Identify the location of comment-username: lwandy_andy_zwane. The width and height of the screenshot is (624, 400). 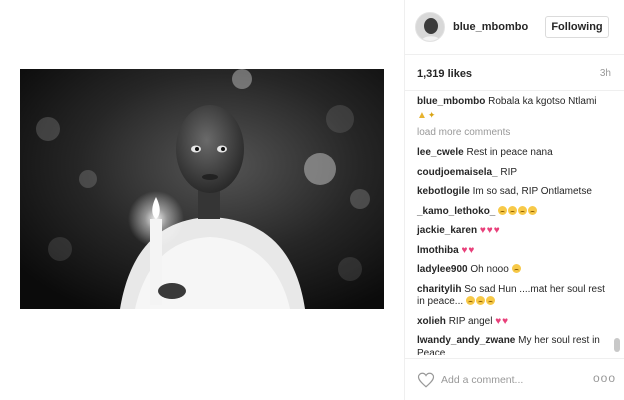
(466, 340).